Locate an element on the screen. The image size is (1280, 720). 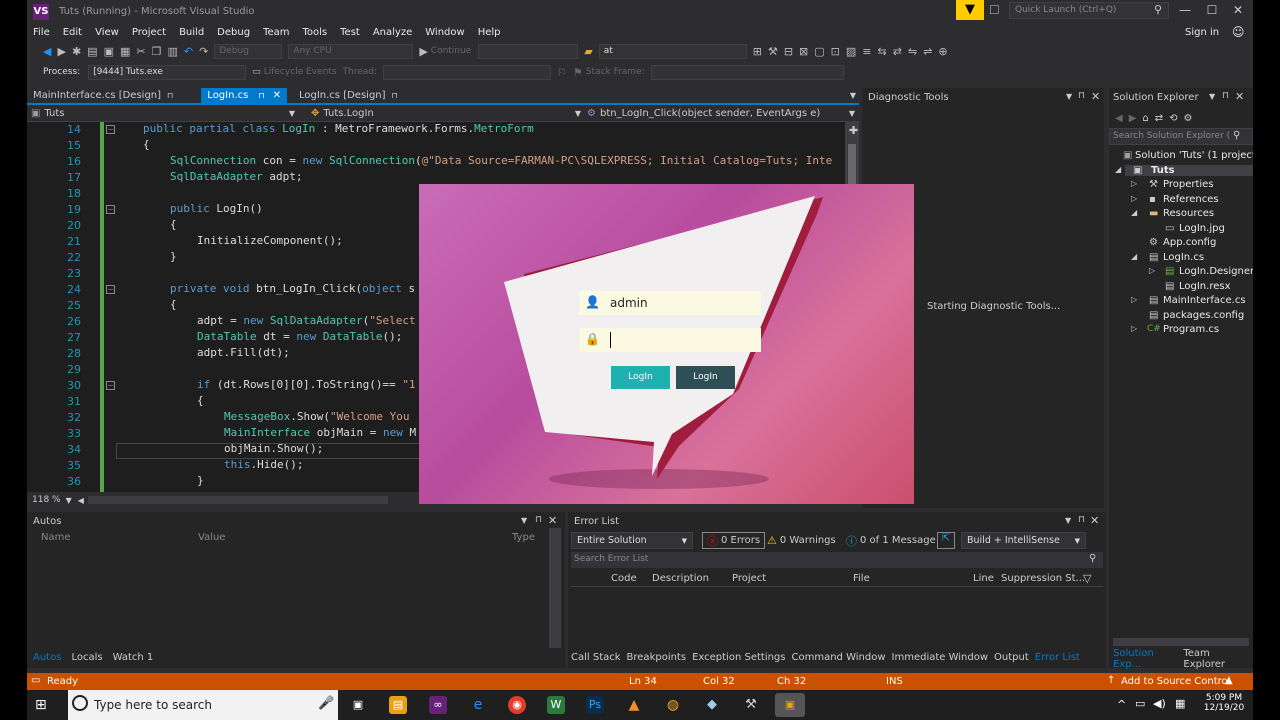
login-button: LogIn is located at coordinates (640, 377).